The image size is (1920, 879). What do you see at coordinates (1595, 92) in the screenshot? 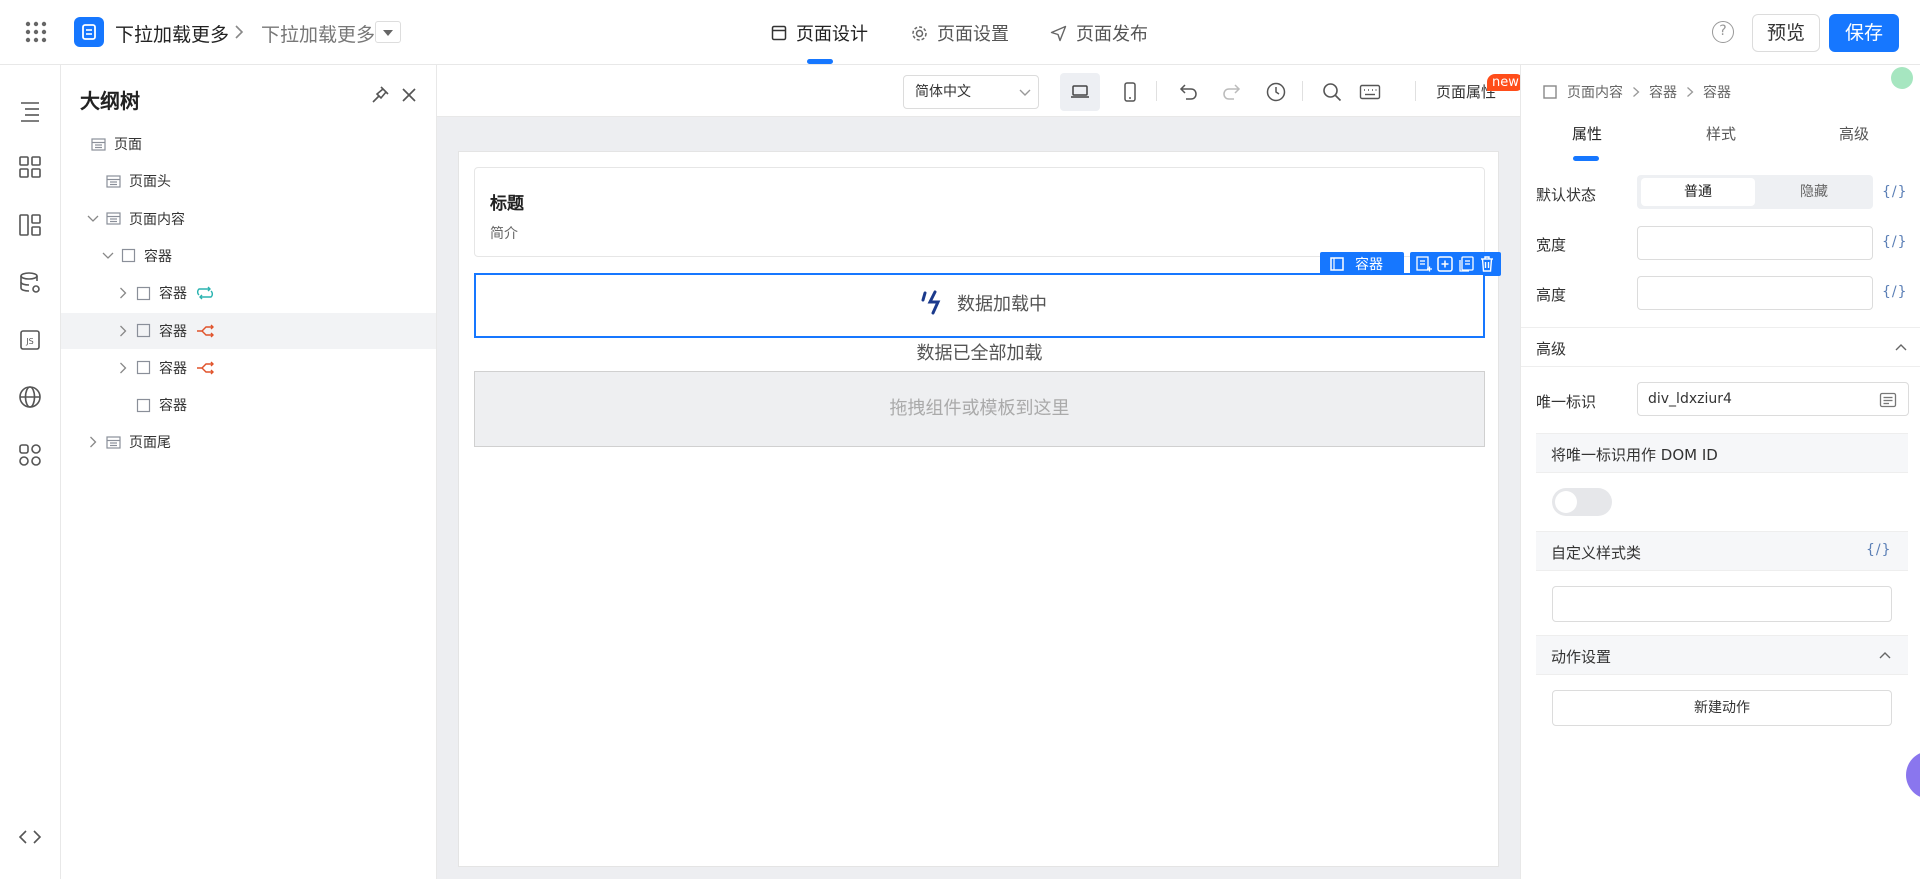
I see `crumb-page-content: 页面内容` at bounding box center [1595, 92].